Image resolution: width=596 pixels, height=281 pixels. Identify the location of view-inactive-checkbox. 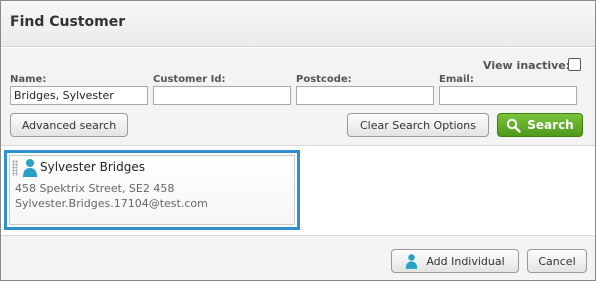
(574, 64).